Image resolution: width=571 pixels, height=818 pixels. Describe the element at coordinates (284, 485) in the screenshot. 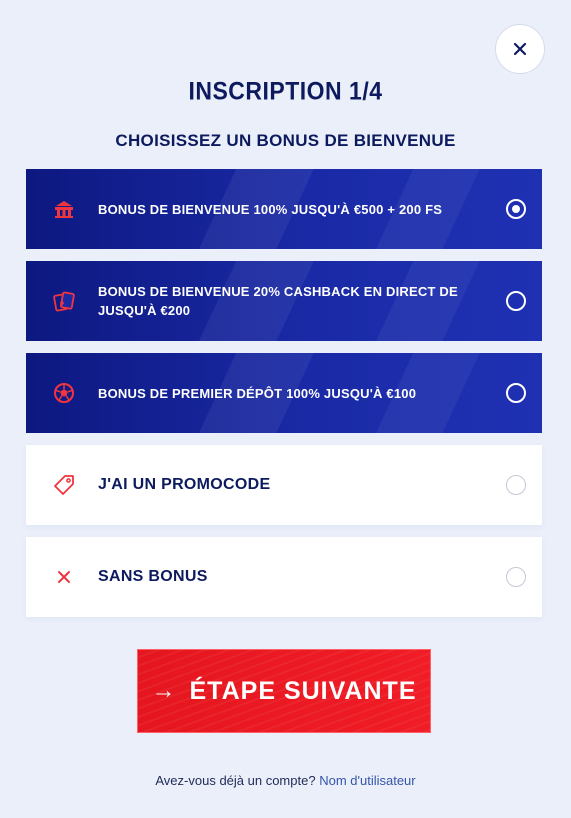

I see `promocode-option: J'AI UN PROMOCODE` at that location.